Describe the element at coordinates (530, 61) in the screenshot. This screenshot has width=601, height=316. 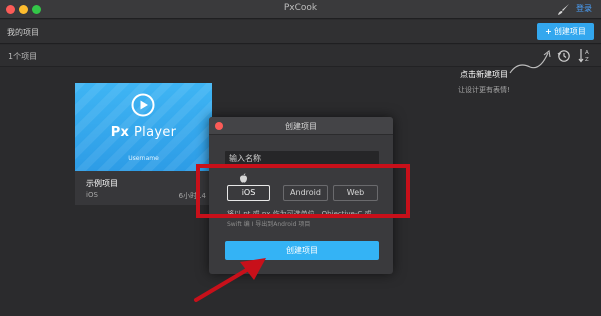
I see `hint-arrow-icon` at that location.